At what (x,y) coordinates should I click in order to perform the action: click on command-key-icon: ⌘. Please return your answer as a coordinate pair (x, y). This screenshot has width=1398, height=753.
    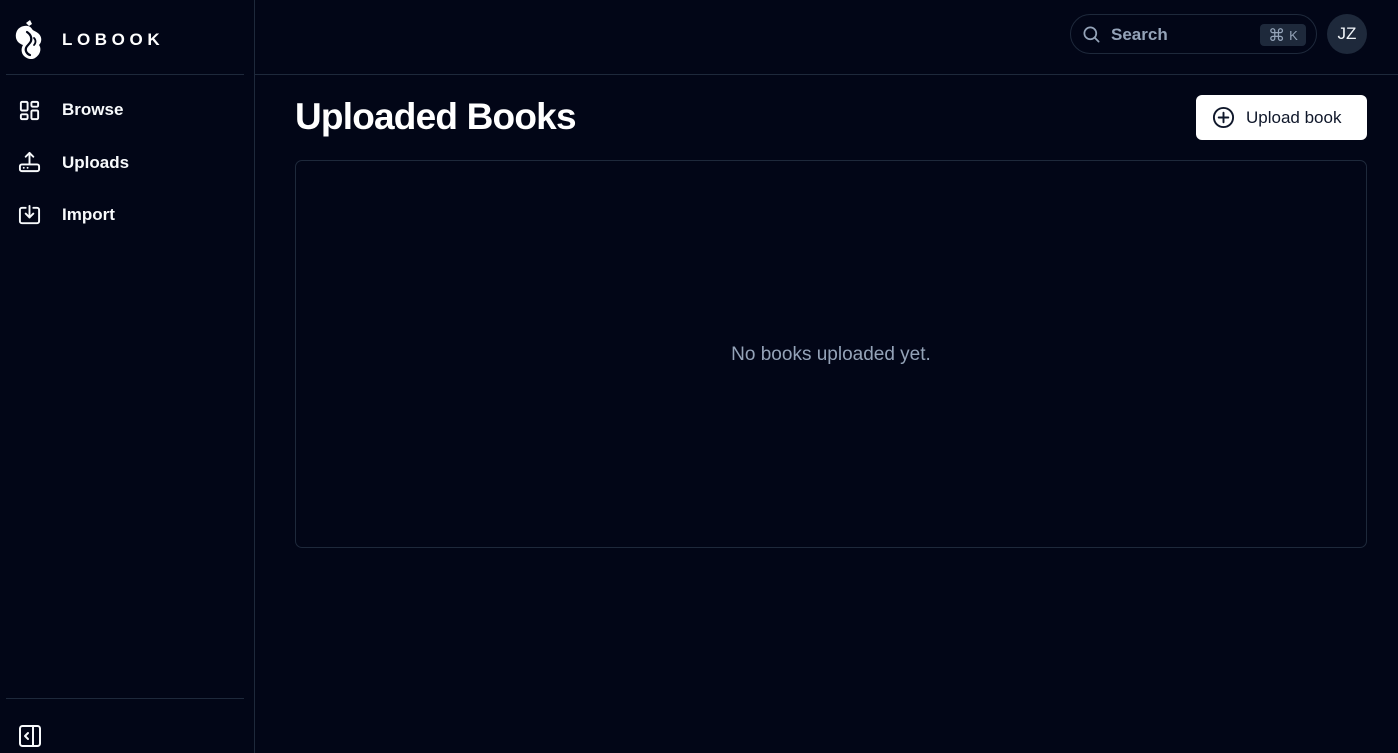
    Looking at the image, I should click on (1277, 35).